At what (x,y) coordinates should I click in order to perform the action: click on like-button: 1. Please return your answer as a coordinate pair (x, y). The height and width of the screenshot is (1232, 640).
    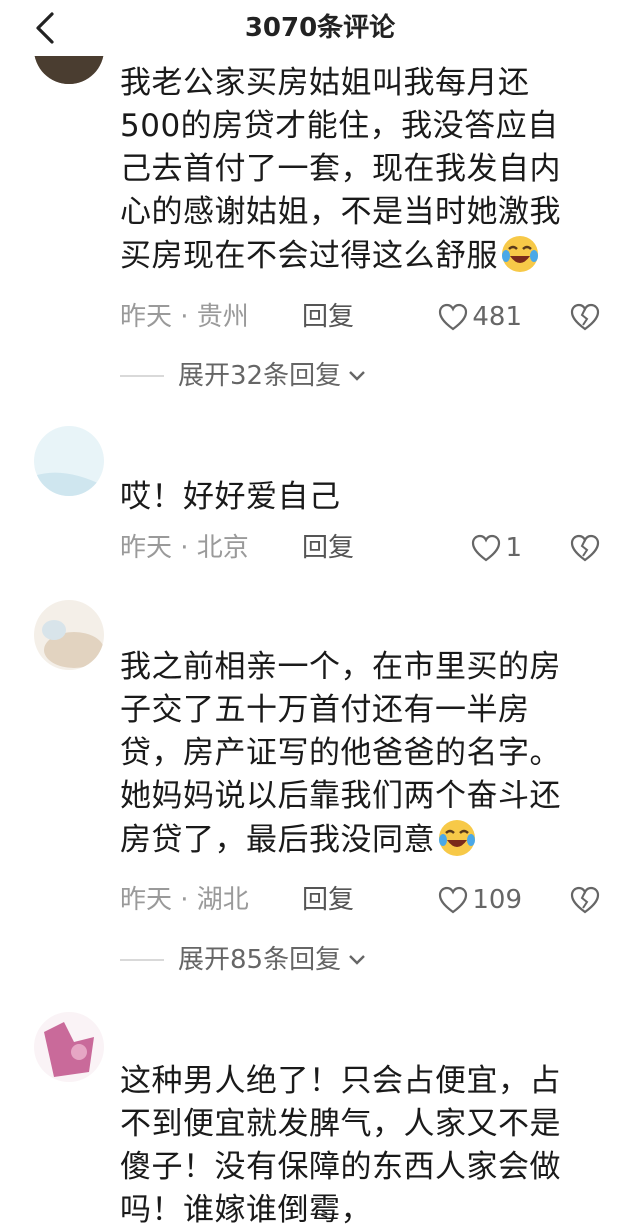
    Looking at the image, I should click on (496, 548).